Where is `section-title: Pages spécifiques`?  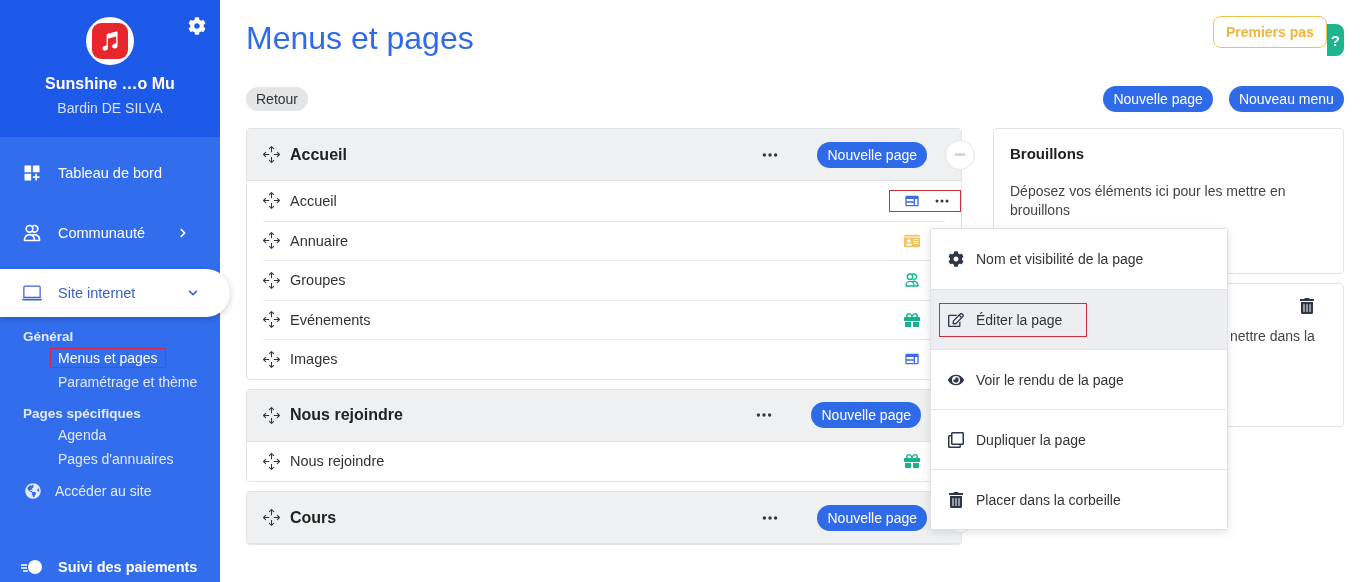
section-title: Pages spécifiques is located at coordinates (82, 413).